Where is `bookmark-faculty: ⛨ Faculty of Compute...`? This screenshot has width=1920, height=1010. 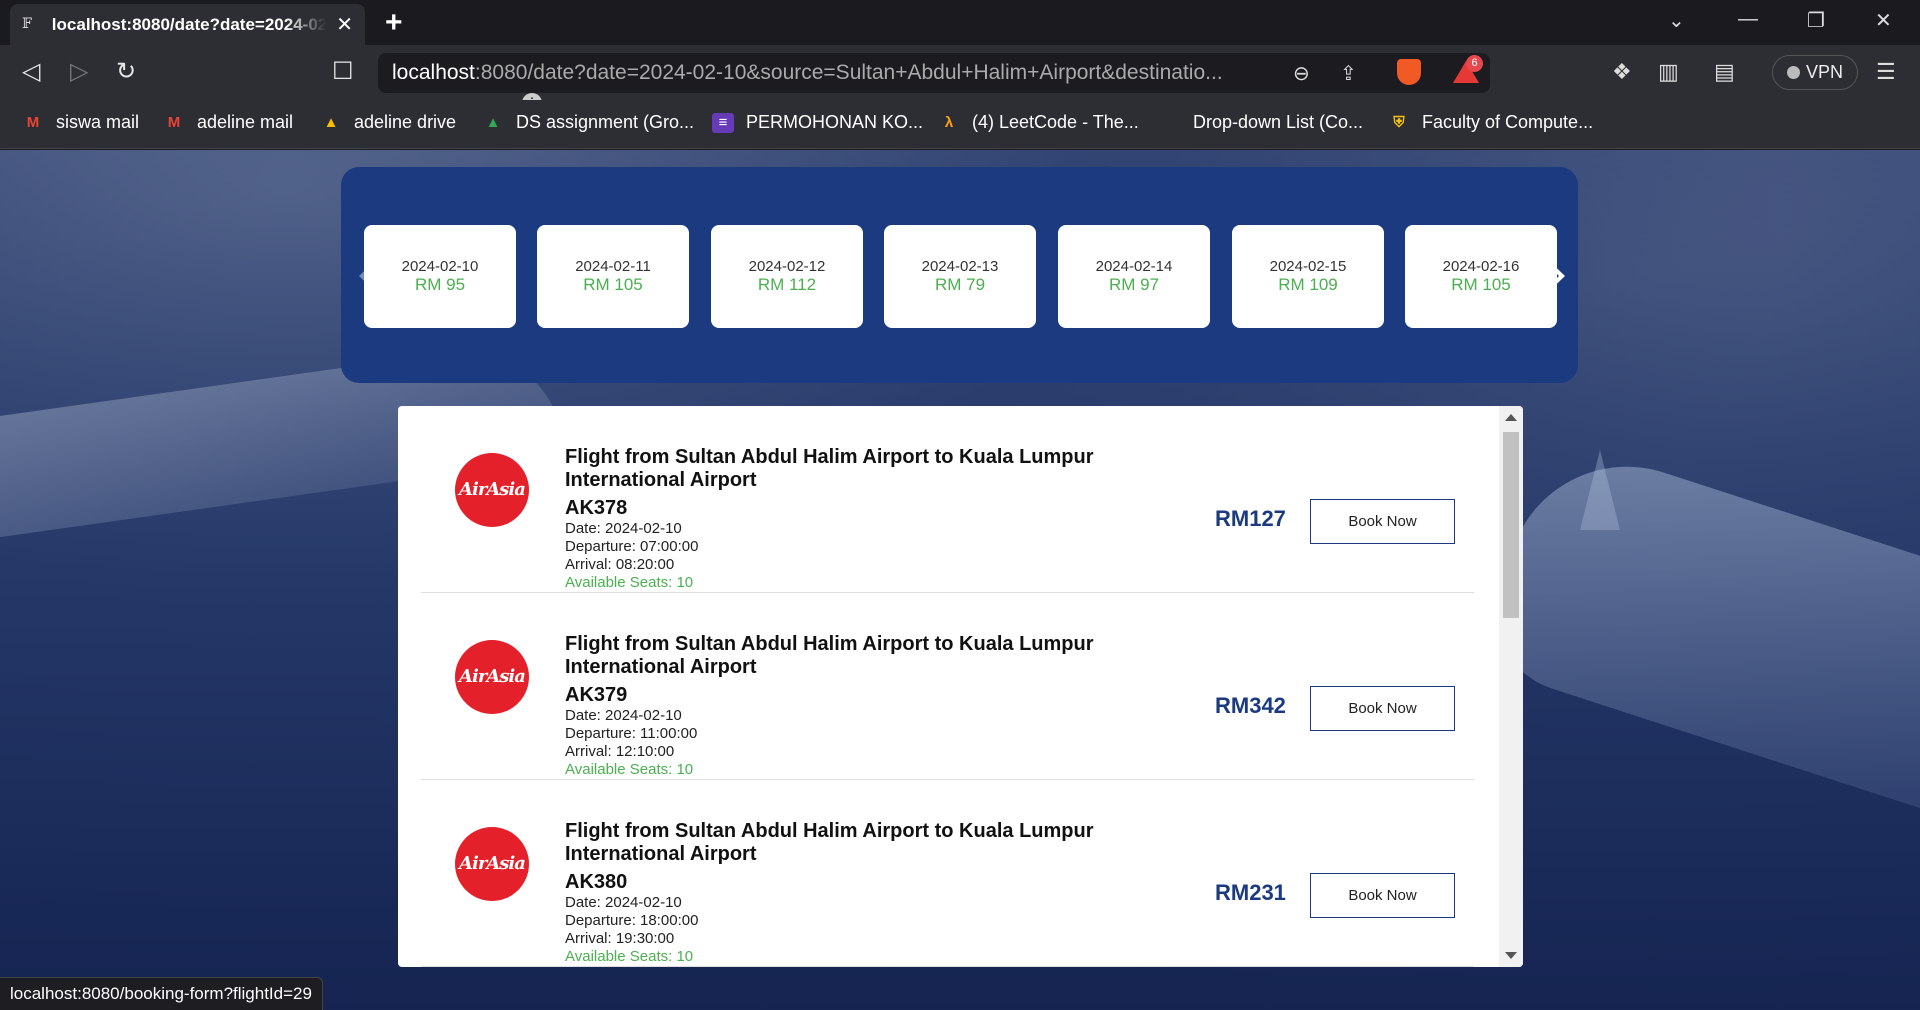
bookmark-faculty: ⛨ Faculty of Compute... is located at coordinates (1490, 122).